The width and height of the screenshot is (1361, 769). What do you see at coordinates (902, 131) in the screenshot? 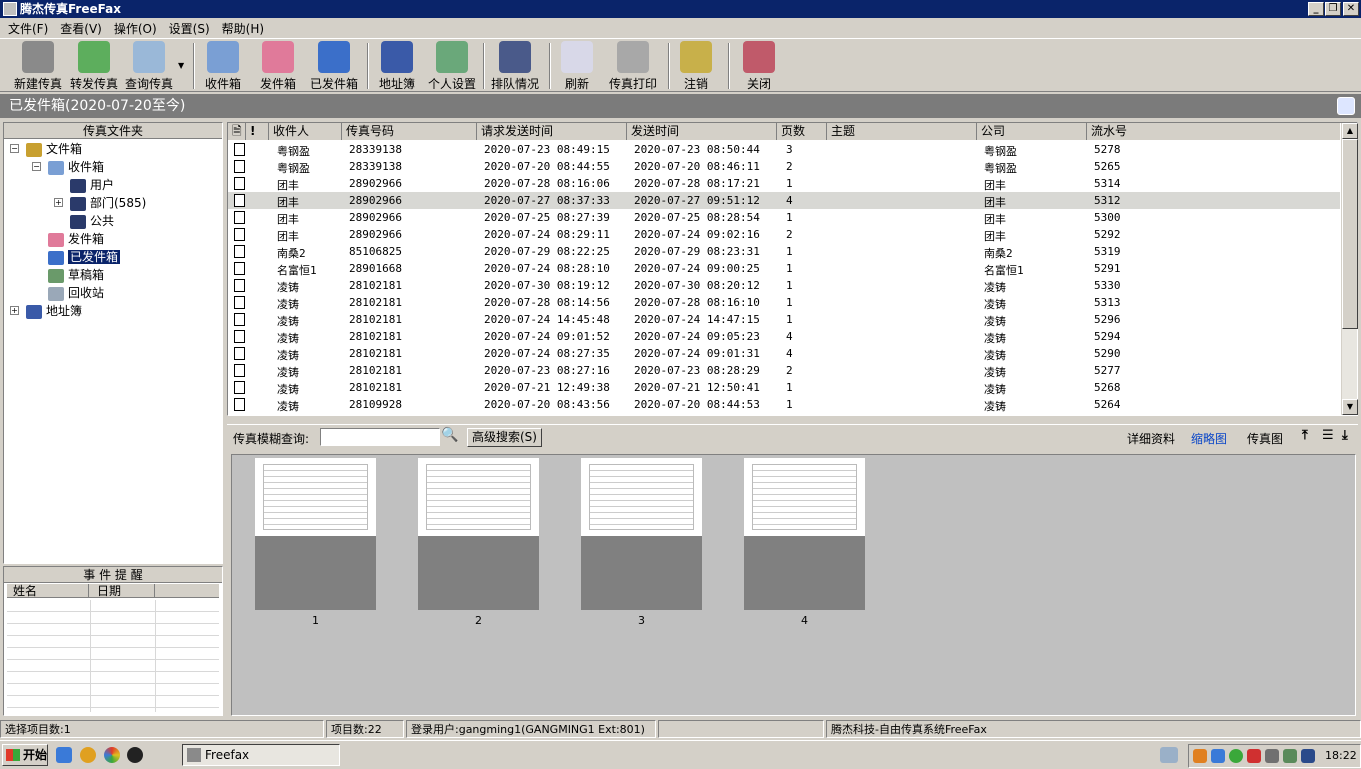
I see `col-header-subject: 主题` at bounding box center [902, 131].